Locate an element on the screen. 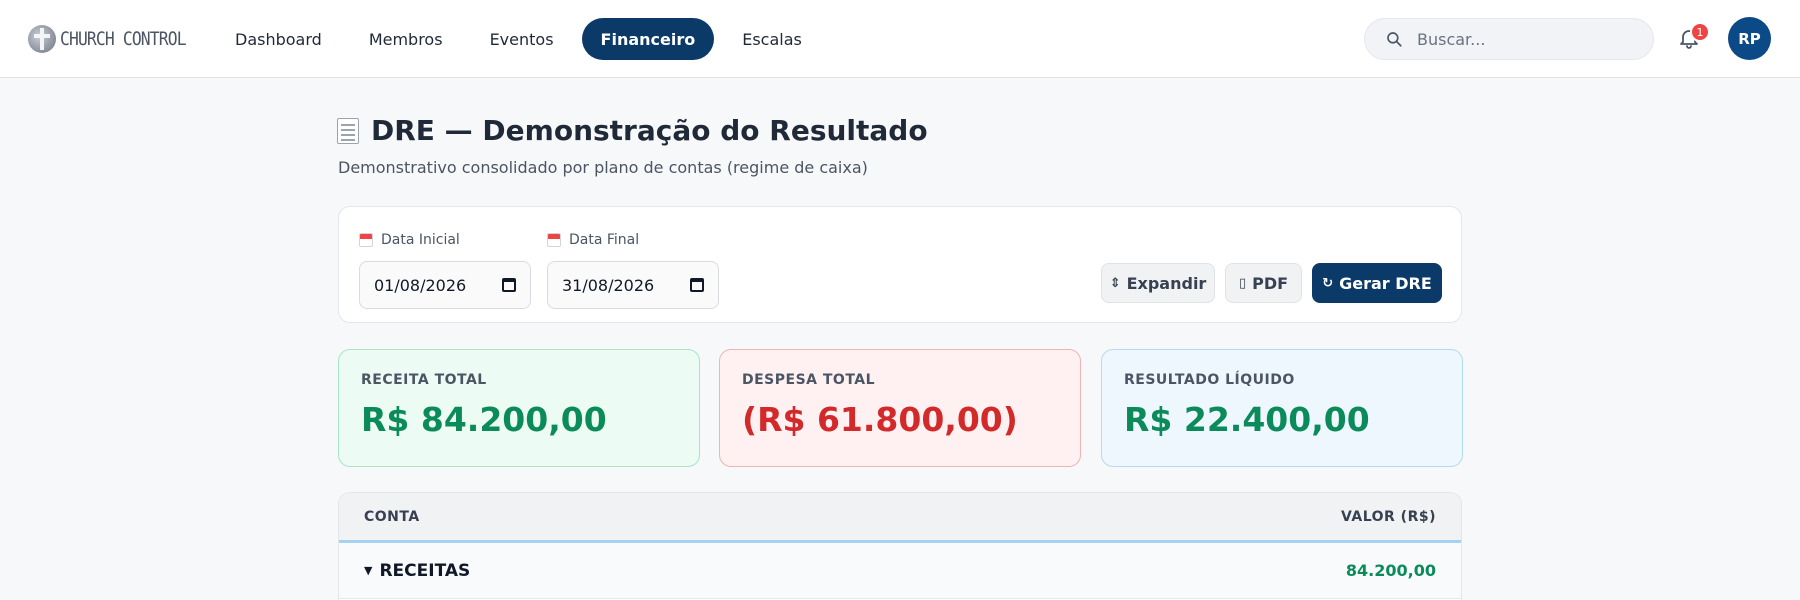  expand-button-label: Expandir is located at coordinates (1166, 283).